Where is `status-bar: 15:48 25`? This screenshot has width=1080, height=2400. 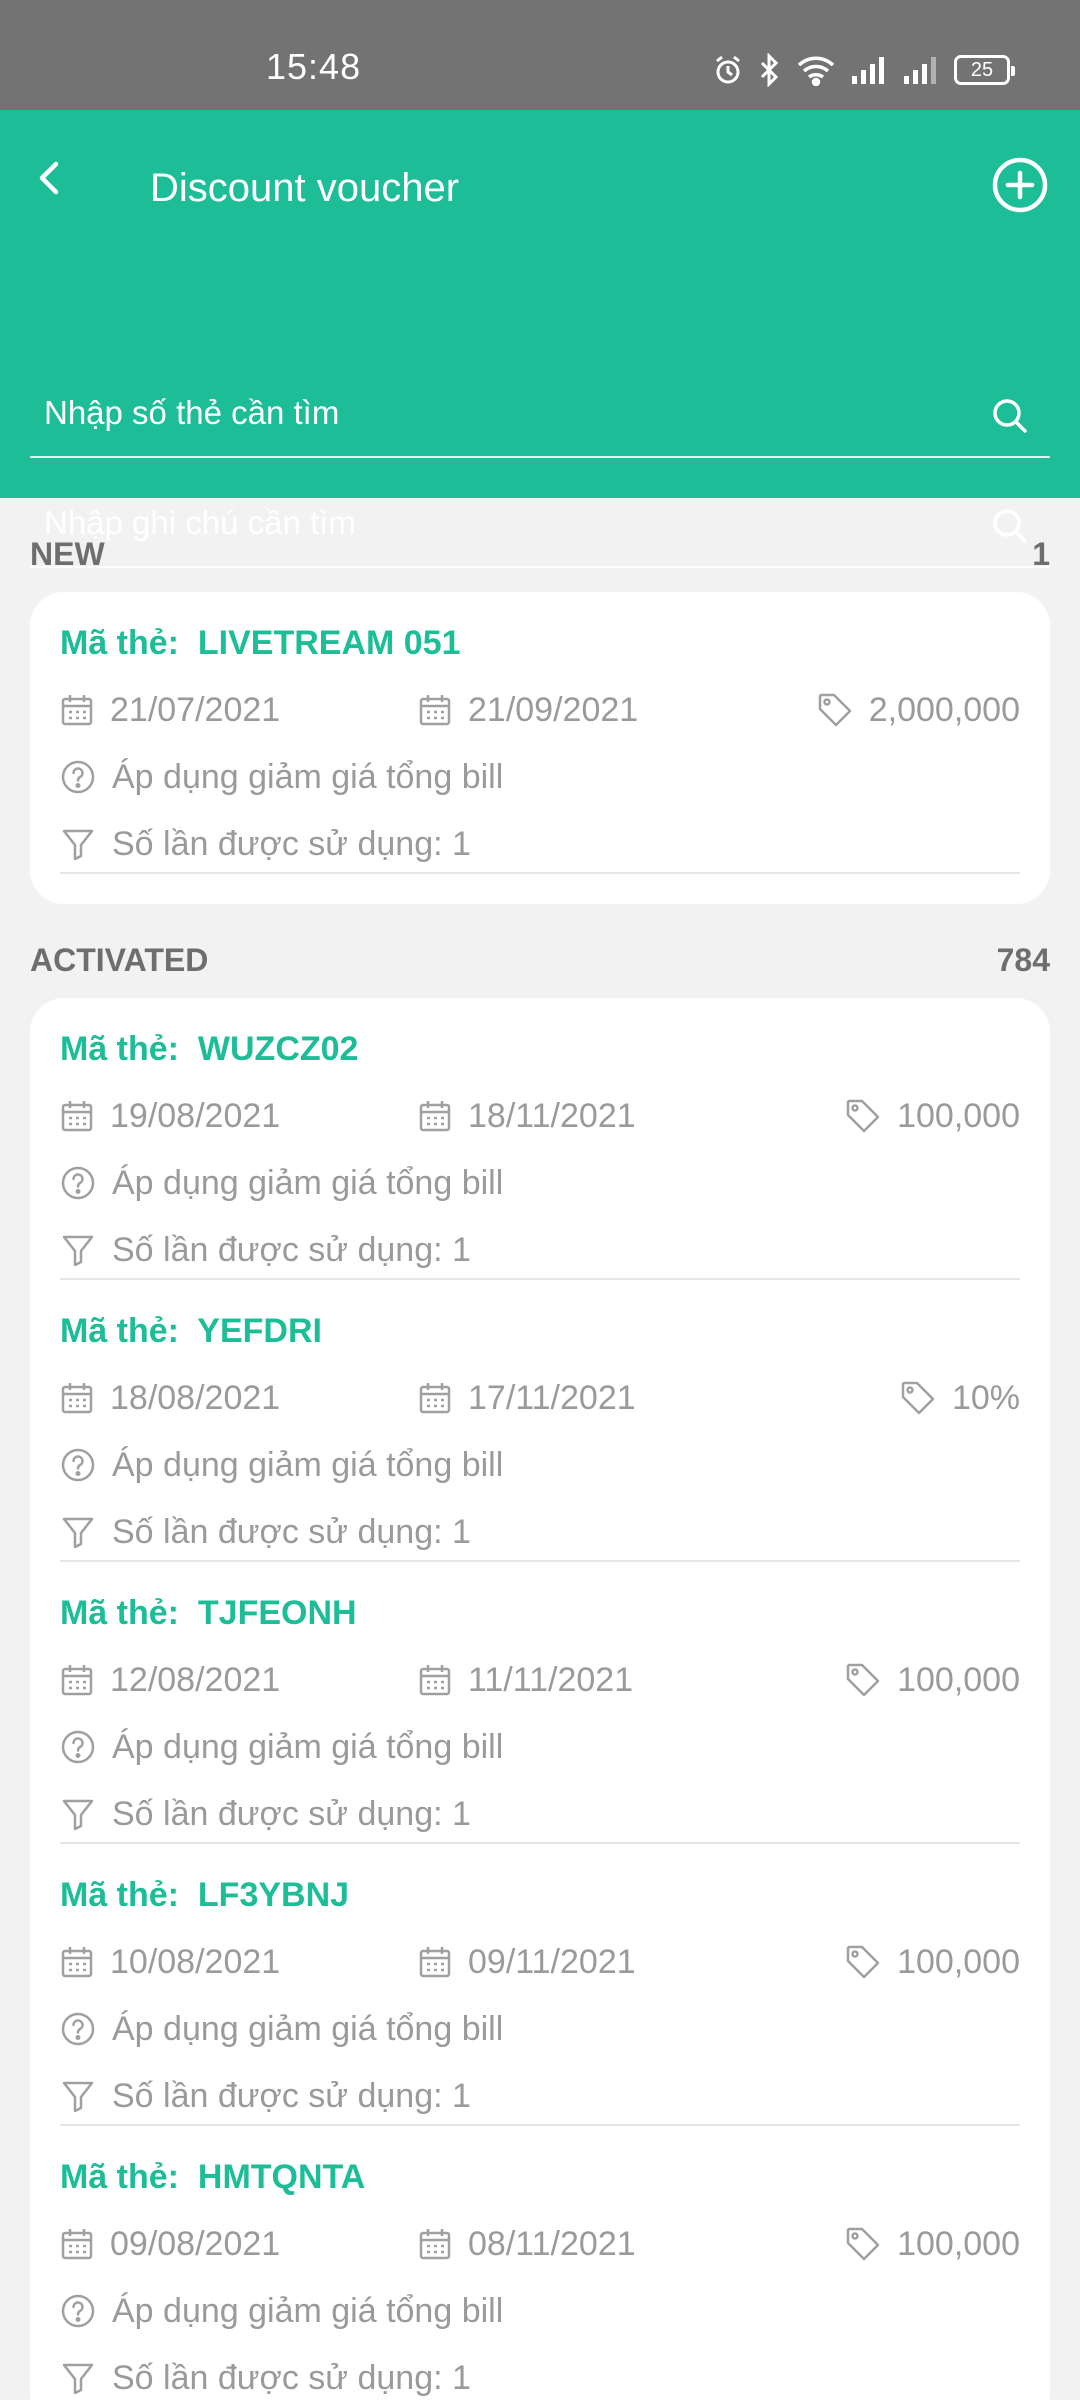
status-bar: 15:48 25 is located at coordinates (540, 55).